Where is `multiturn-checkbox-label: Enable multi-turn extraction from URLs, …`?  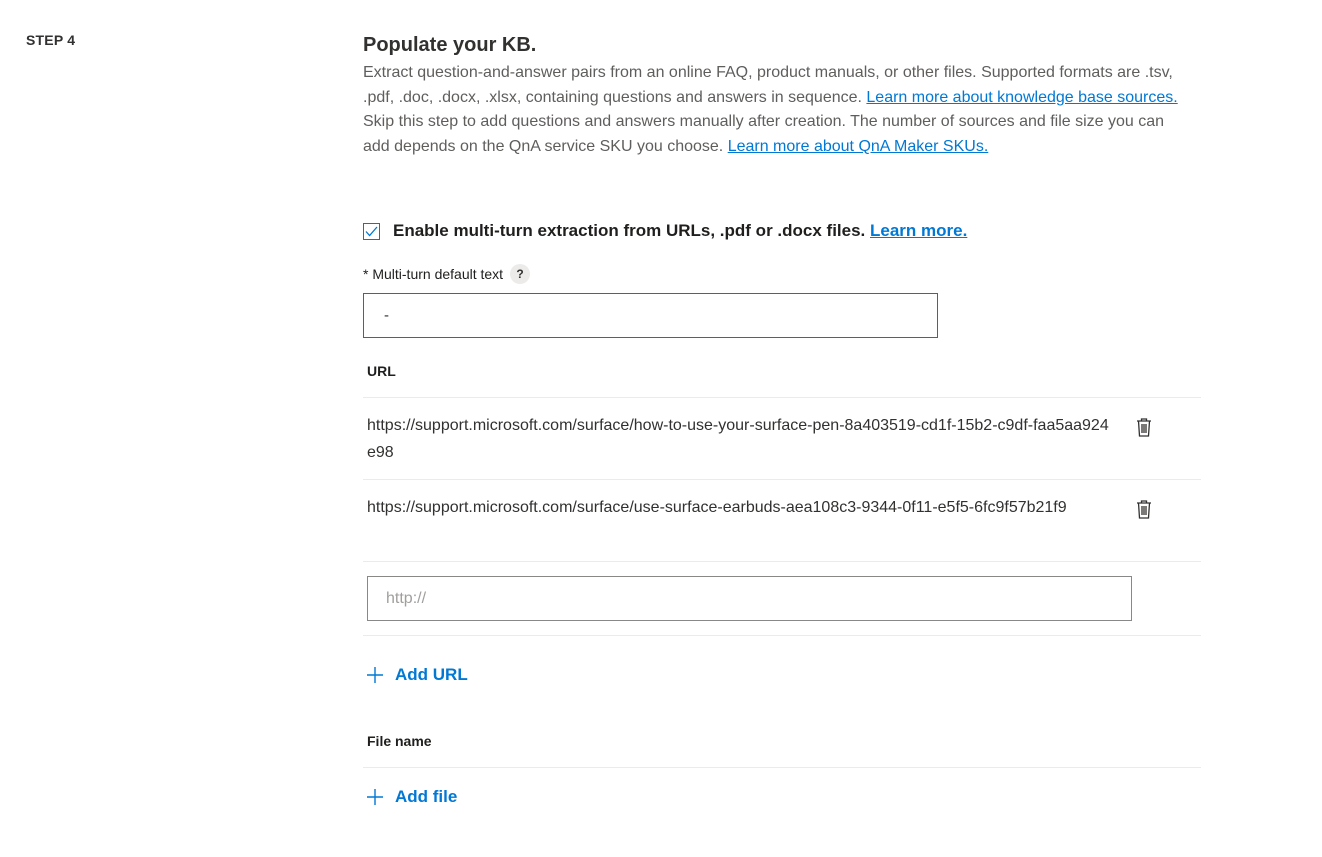 multiturn-checkbox-label: Enable multi-turn extraction from URLs, … is located at coordinates (680, 231).